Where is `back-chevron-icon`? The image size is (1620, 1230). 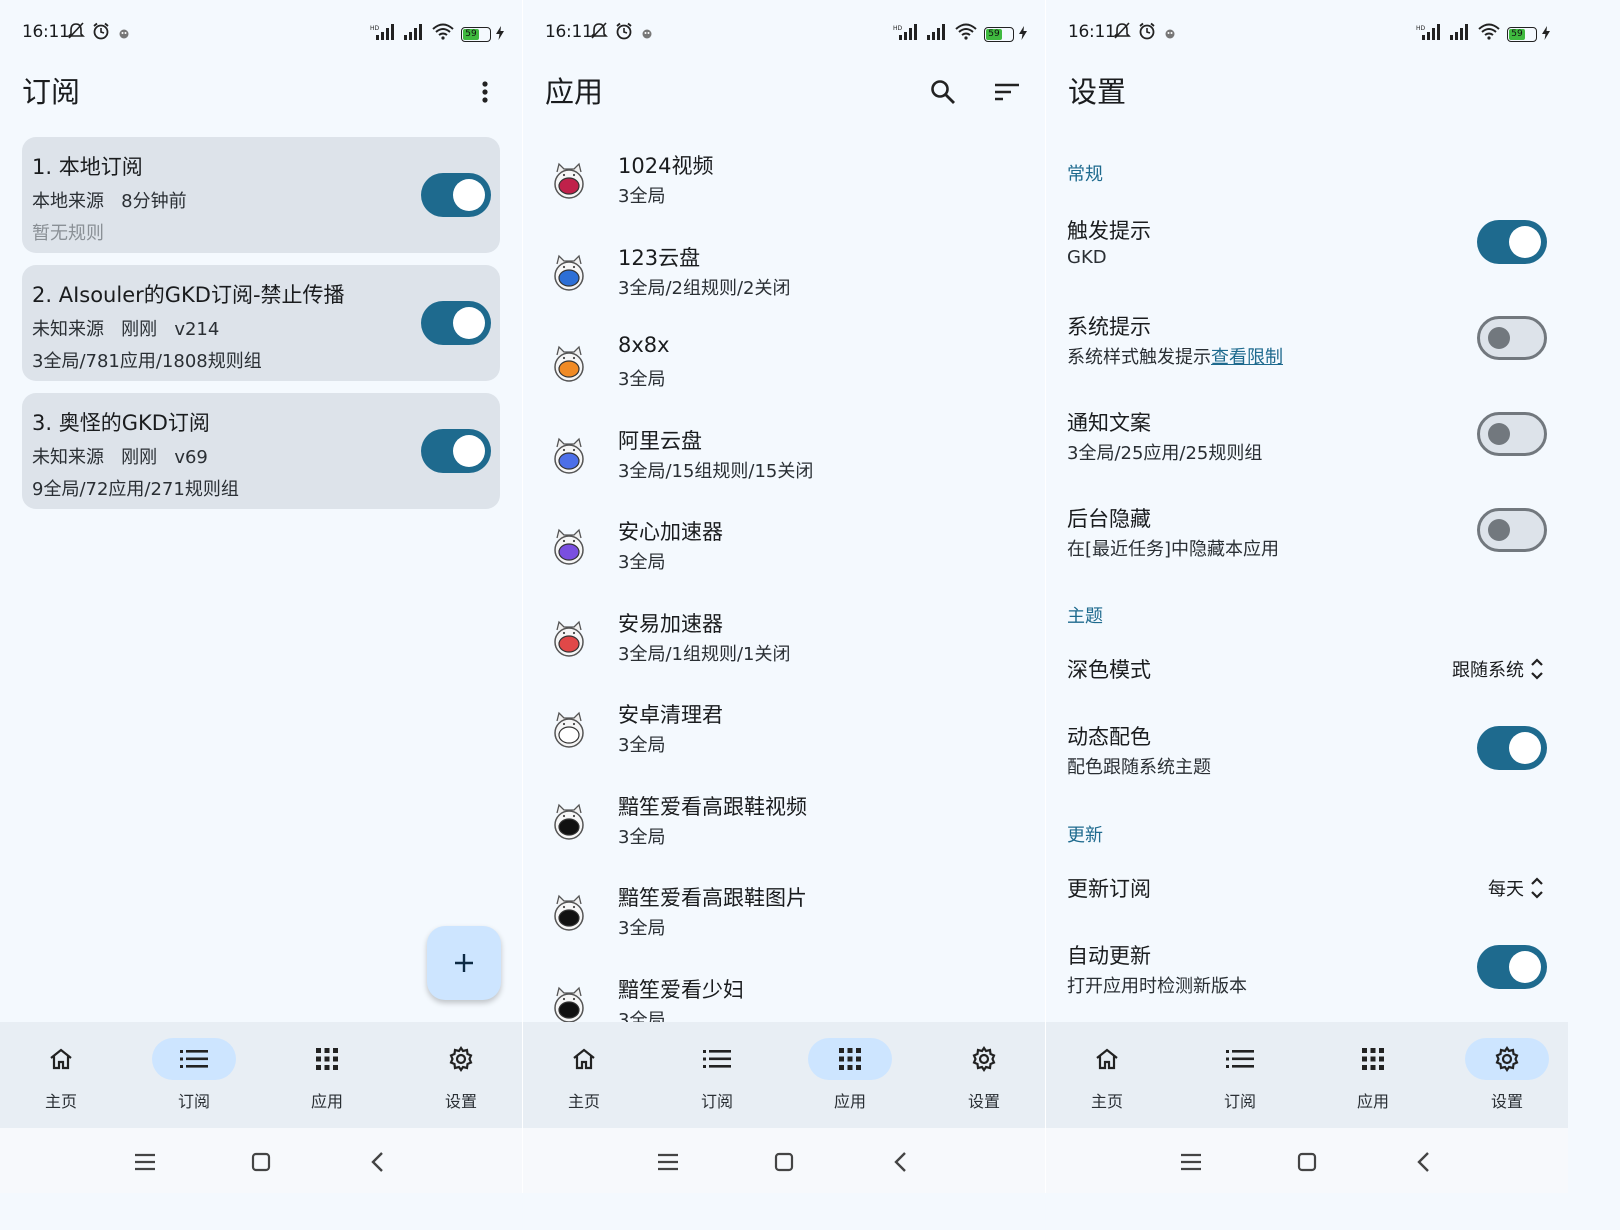 back-chevron-icon is located at coordinates (900, 1162).